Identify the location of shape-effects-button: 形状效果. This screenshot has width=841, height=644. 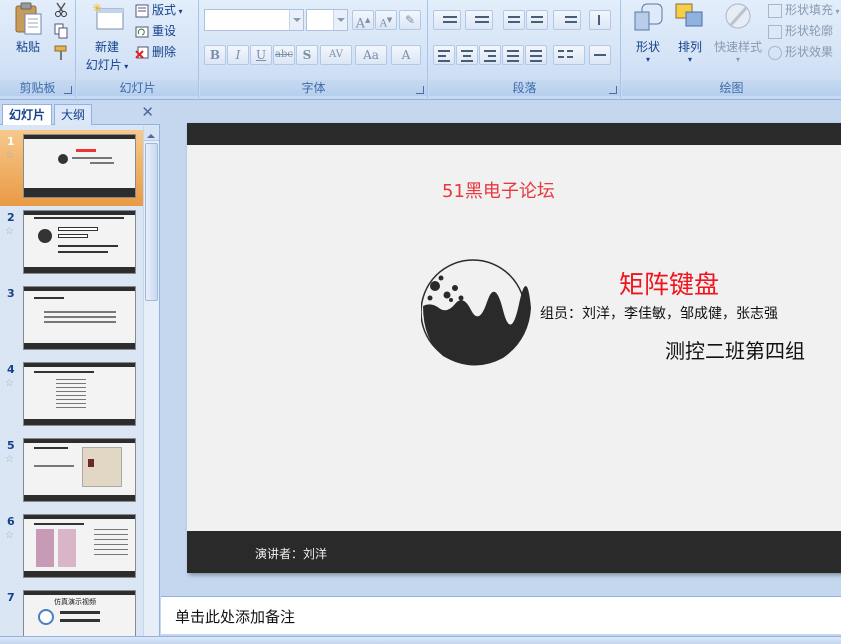
(800, 52).